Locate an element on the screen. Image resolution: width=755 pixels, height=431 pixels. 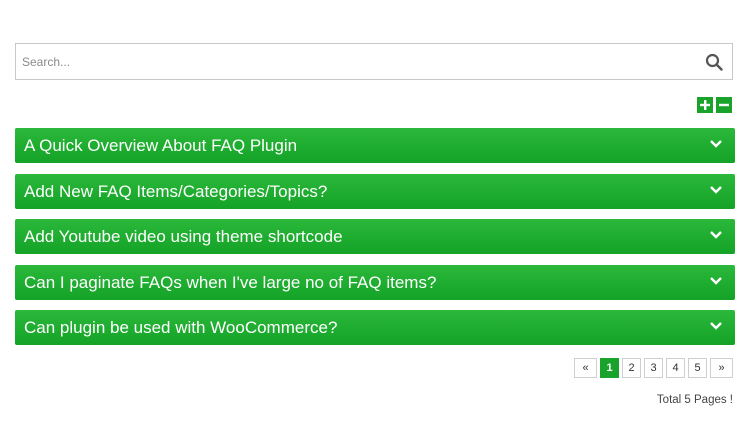
next-page-button: » is located at coordinates (721, 368).